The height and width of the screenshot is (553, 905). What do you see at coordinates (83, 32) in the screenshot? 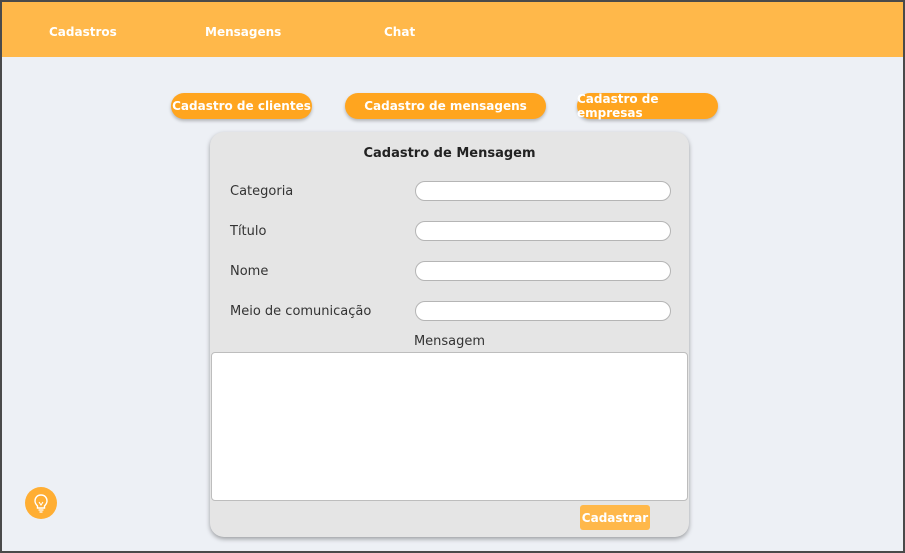
I see `nav-item-cadastros: Cadastros` at bounding box center [83, 32].